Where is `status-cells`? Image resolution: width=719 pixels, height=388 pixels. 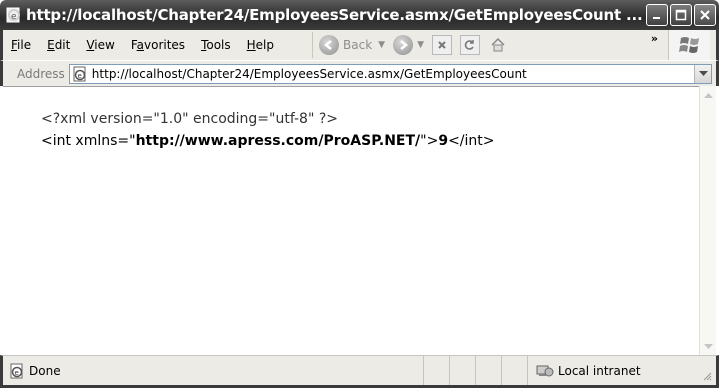 status-cells is located at coordinates (475, 370).